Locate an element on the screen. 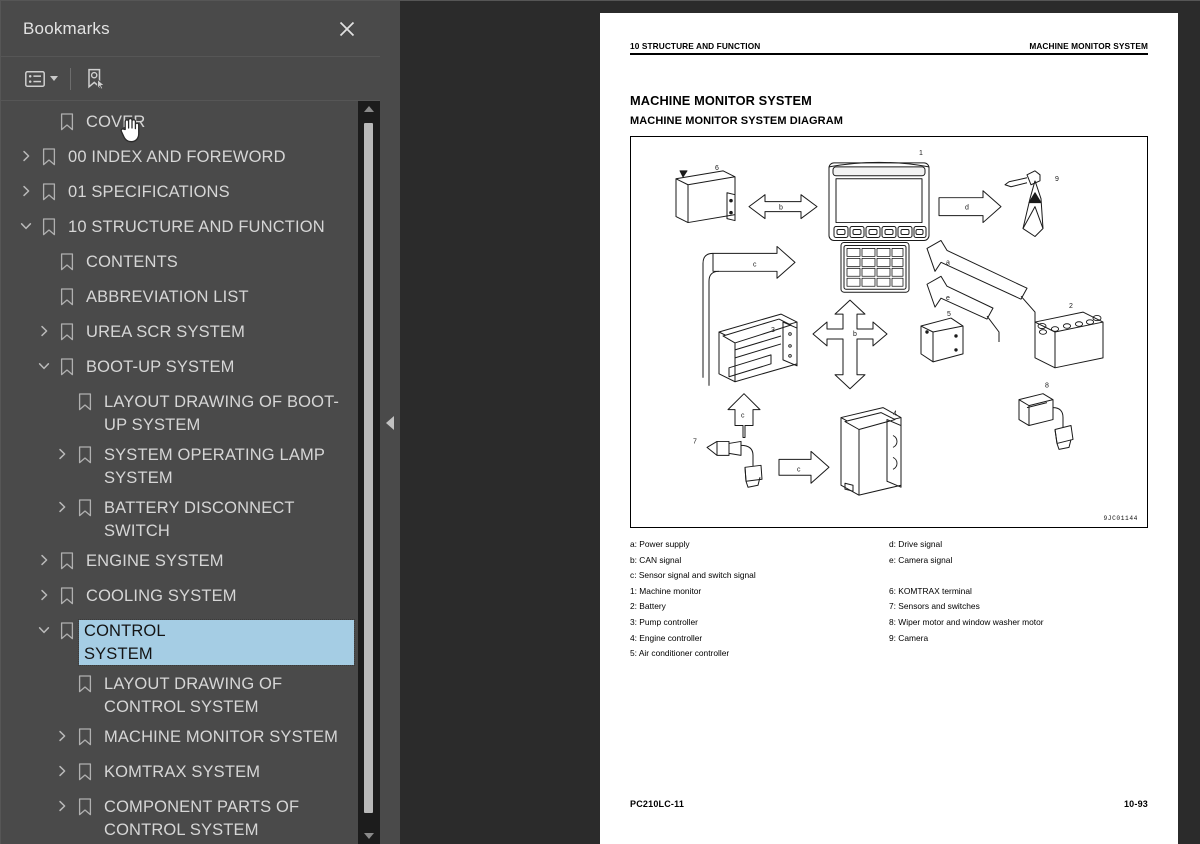  legend-item: 5: Air conditioner controller is located at coordinates (680, 653).